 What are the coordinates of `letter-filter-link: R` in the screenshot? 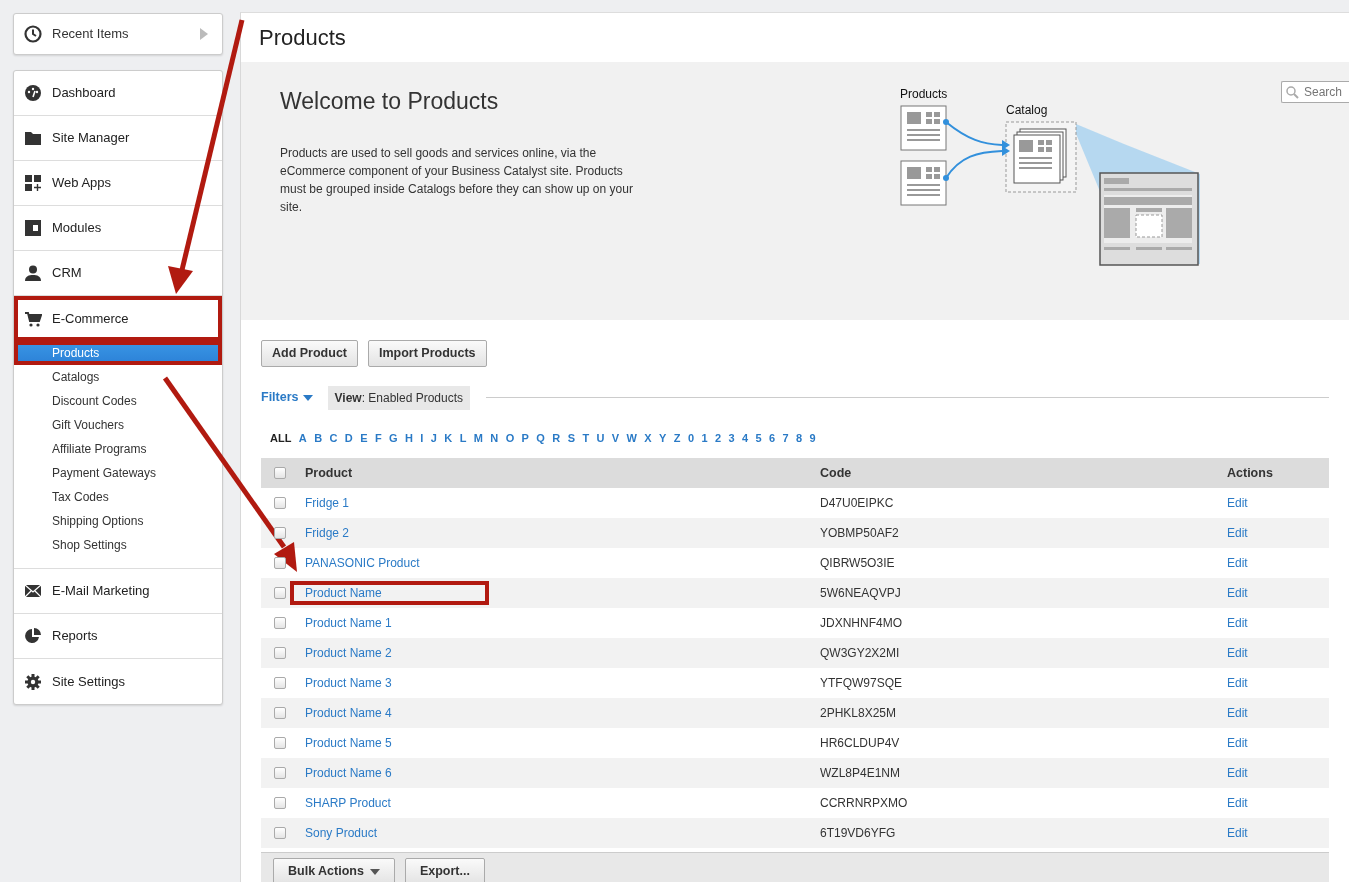 It's located at (556, 438).